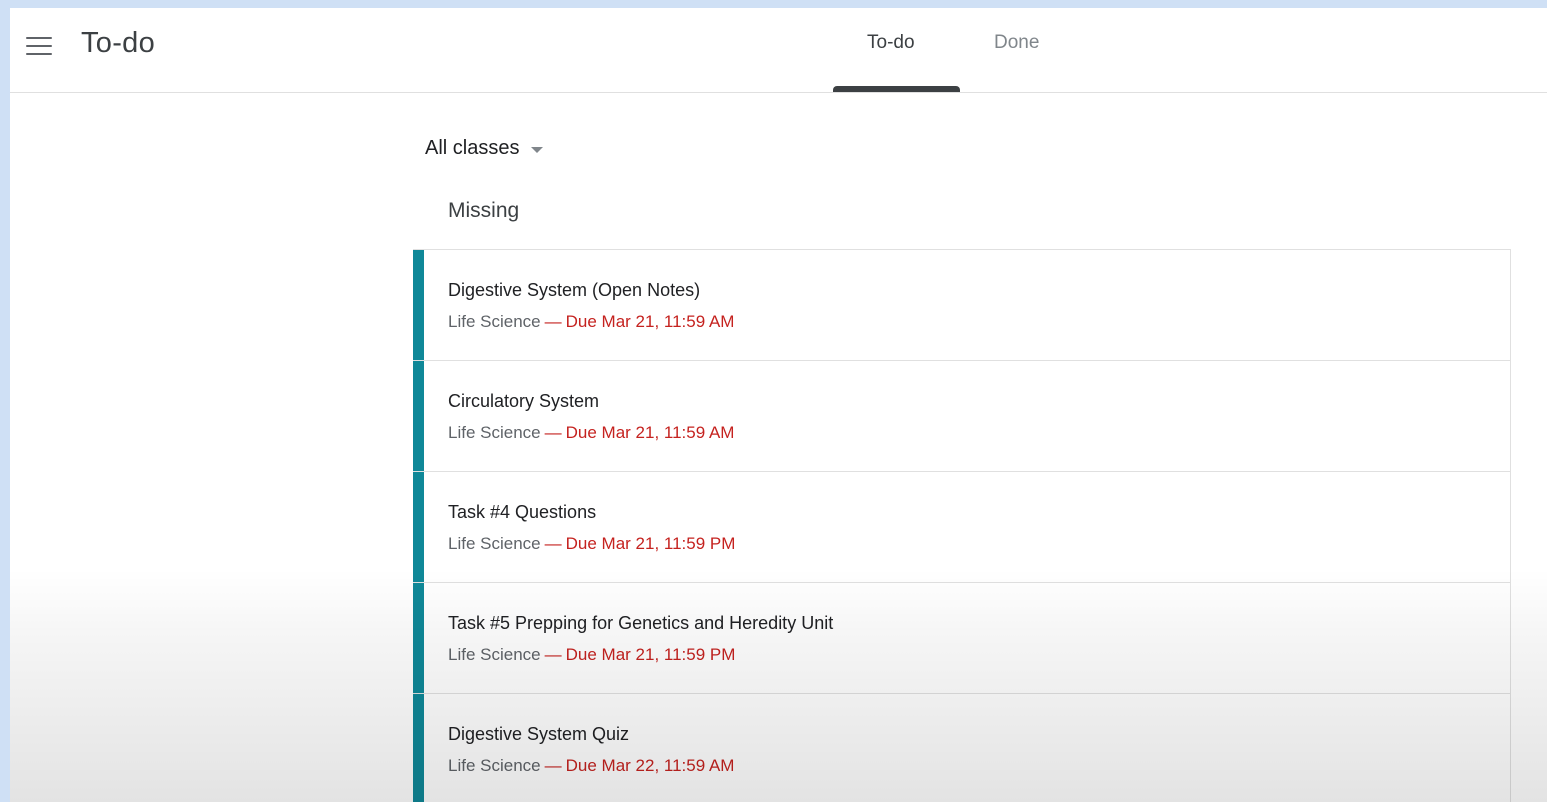  Describe the element at coordinates (484, 210) in the screenshot. I see `section-title-missing: Missing` at that location.